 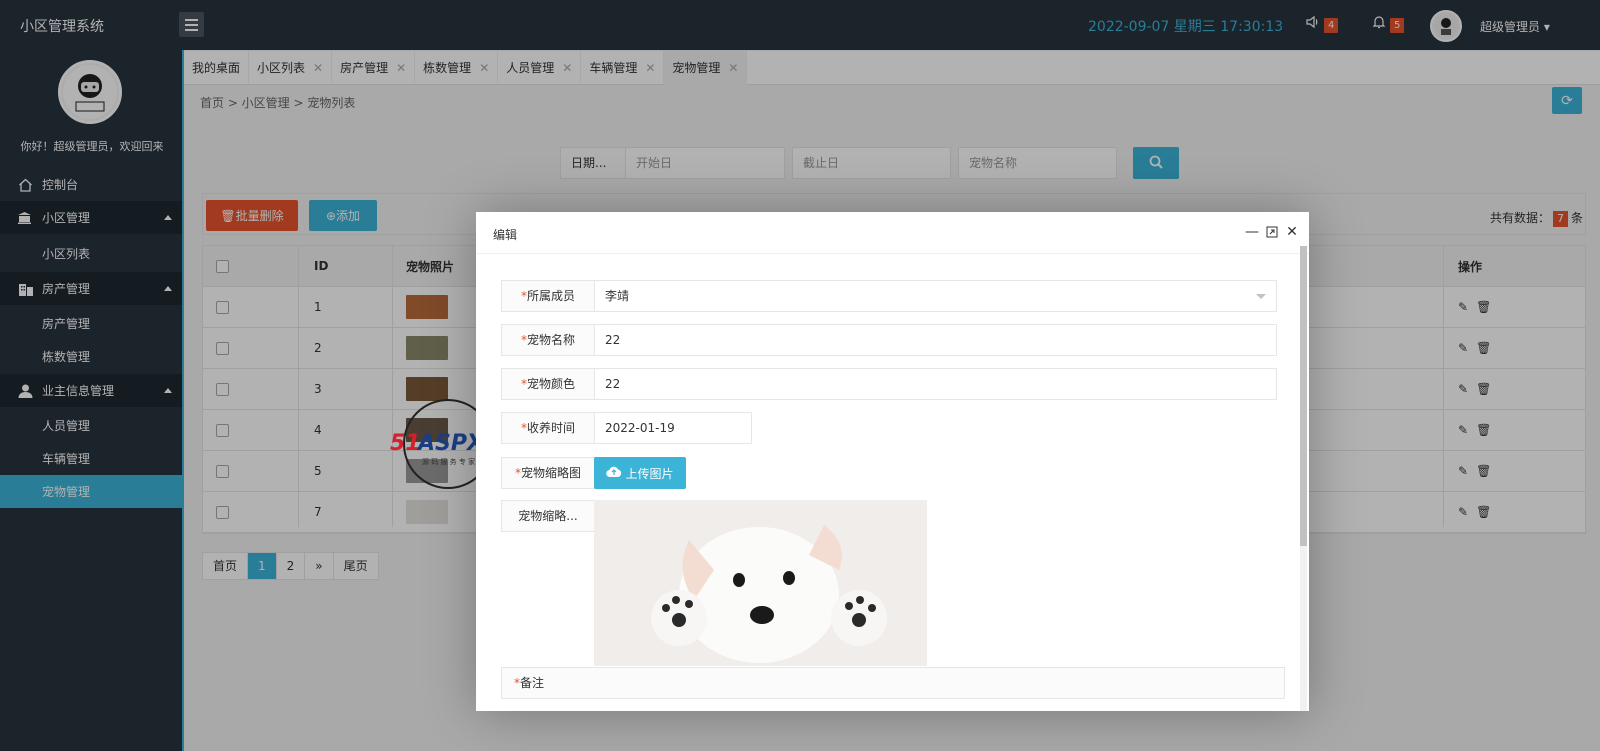 What do you see at coordinates (548, 428) in the screenshot?
I see `adopt-date-label: *收养时间` at bounding box center [548, 428].